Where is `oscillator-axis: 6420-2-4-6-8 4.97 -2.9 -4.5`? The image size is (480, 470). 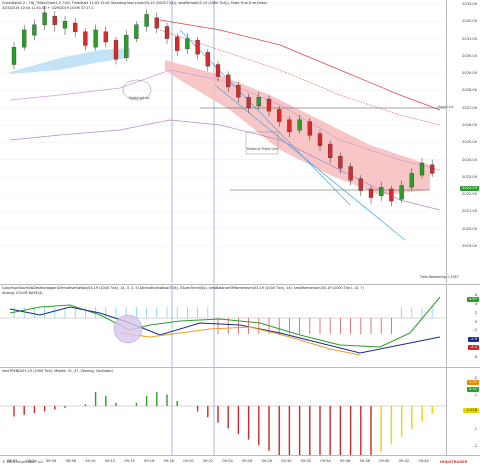
oscillator-axis: 6420-2-4-6-8 4.97 -2.9 -4.5 is located at coordinates (463, 326).